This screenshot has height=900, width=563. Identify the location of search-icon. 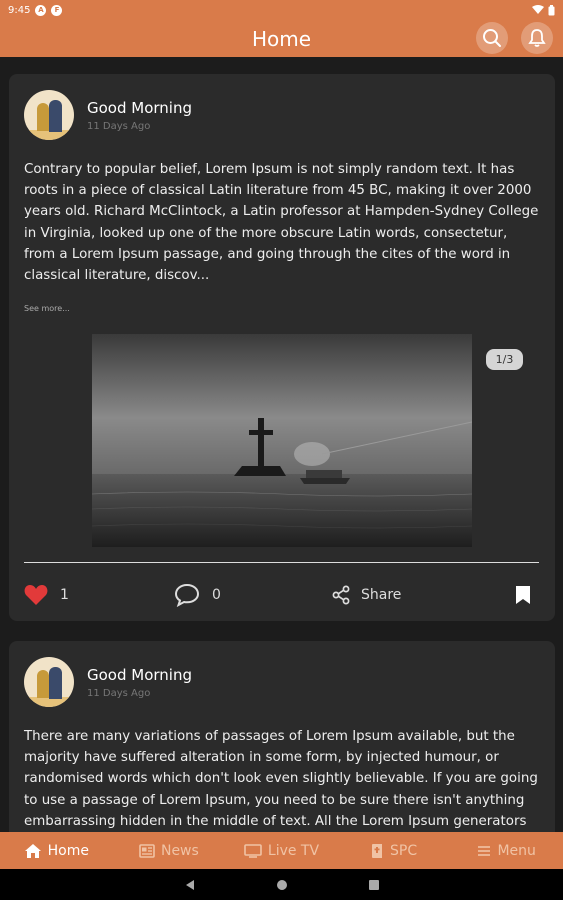
(492, 38).